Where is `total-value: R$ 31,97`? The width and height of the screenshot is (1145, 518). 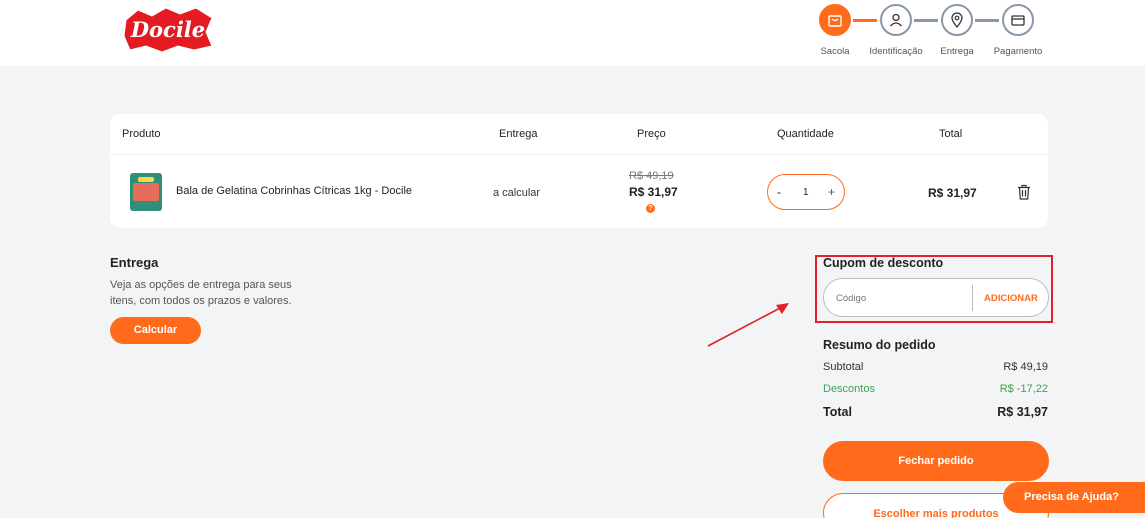 total-value: R$ 31,97 is located at coordinates (1022, 412).